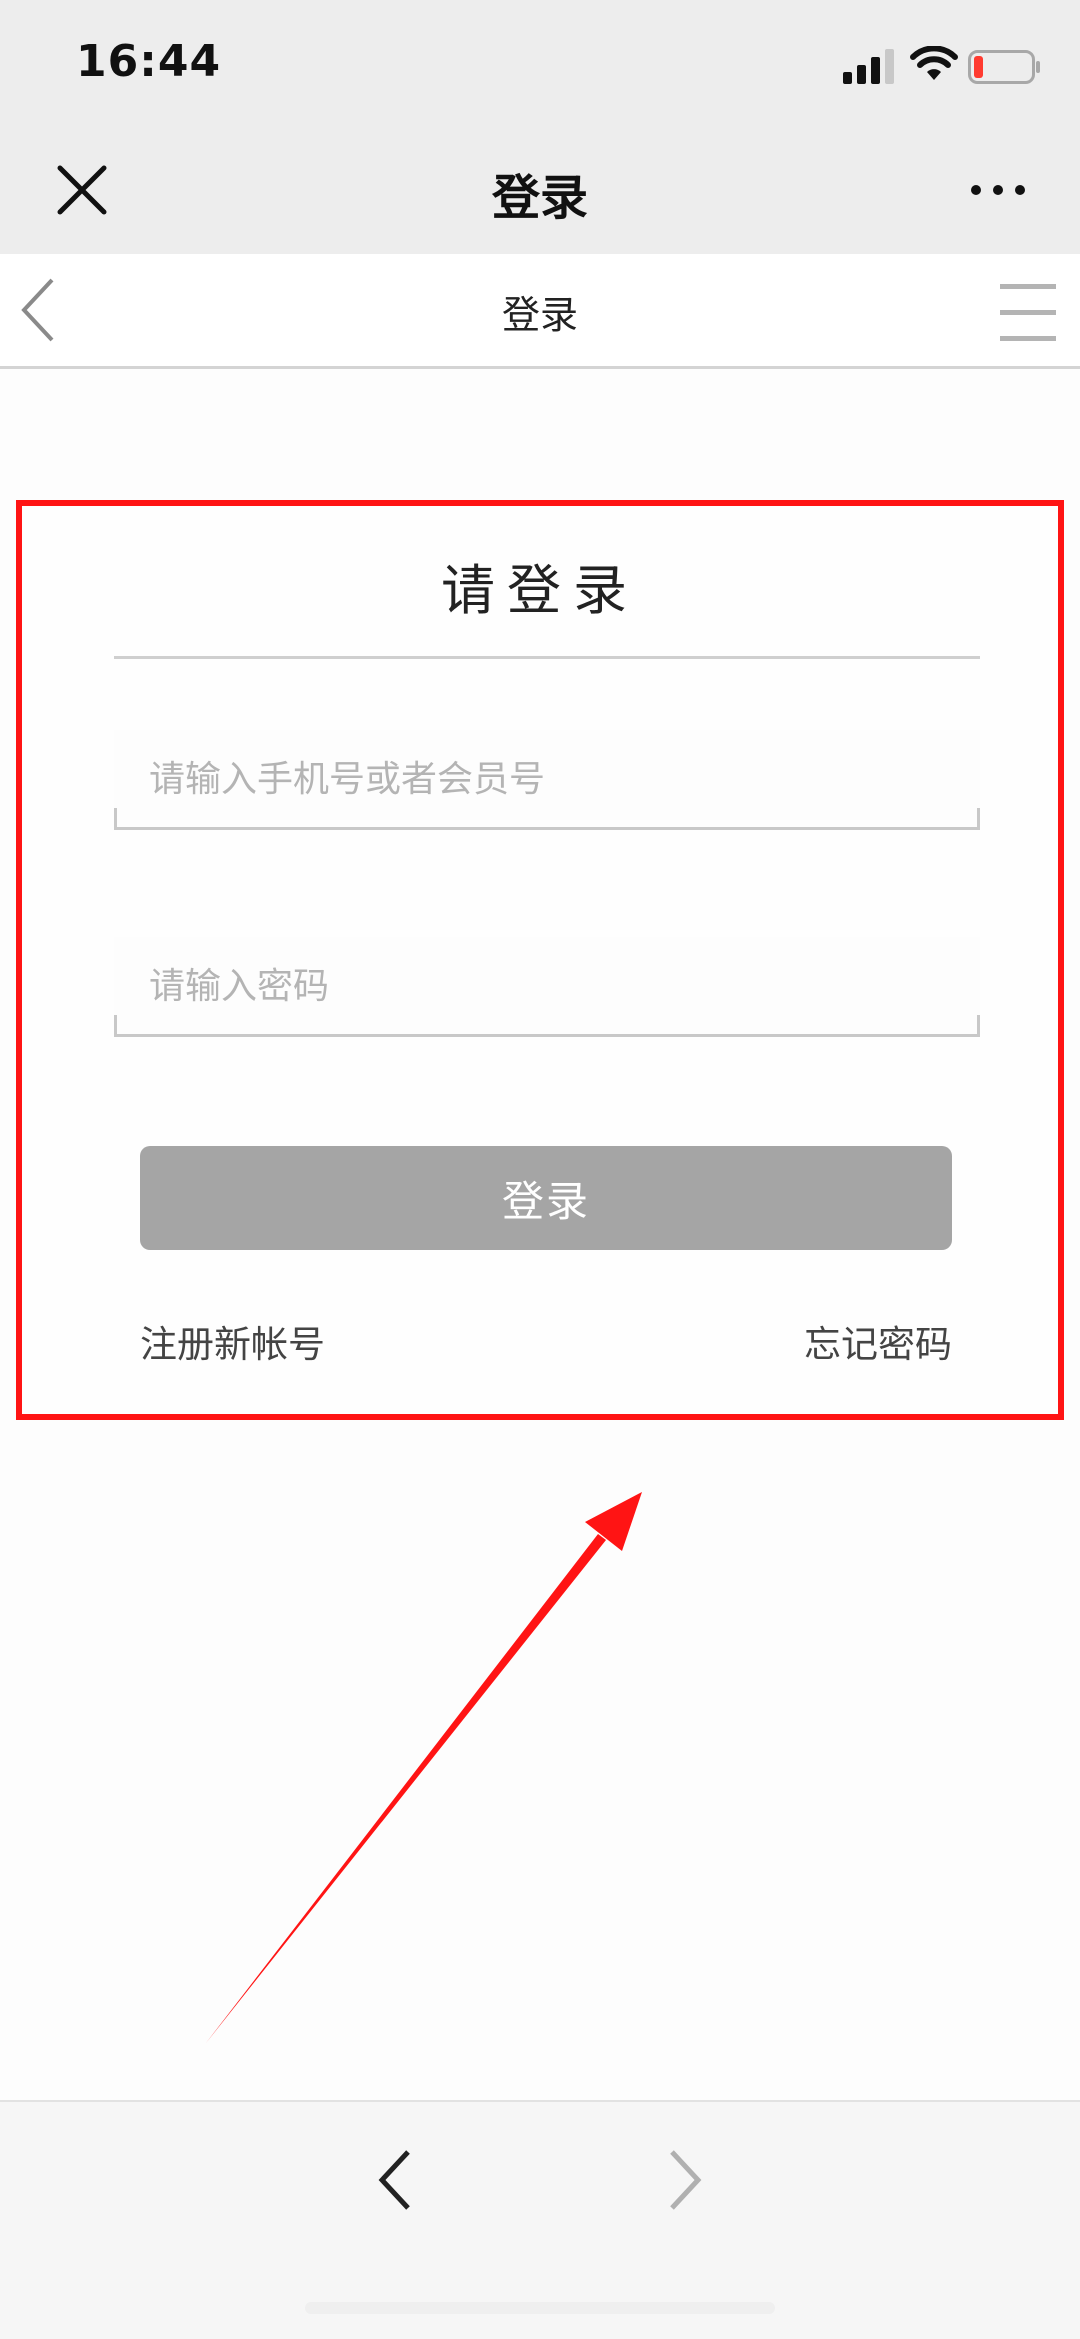  Describe the element at coordinates (395, 2180) in the screenshot. I see `nav-back-icon` at that location.